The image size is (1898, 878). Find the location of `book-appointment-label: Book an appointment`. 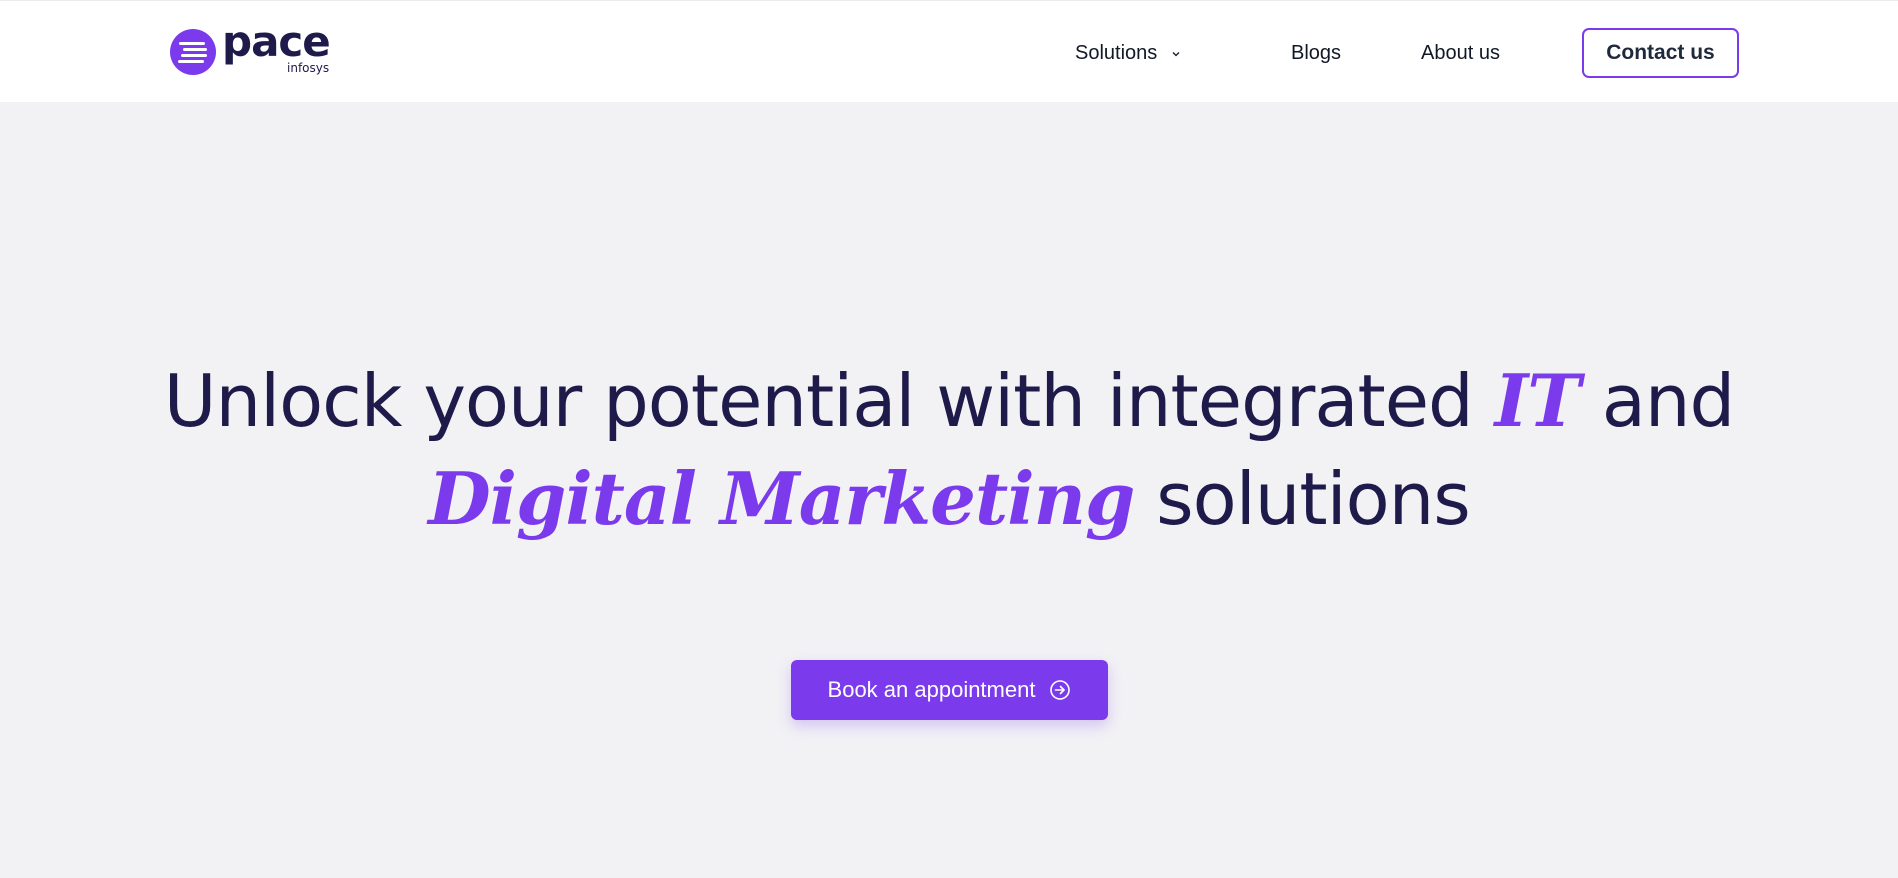

book-appointment-label: Book an appointment is located at coordinates (931, 689).